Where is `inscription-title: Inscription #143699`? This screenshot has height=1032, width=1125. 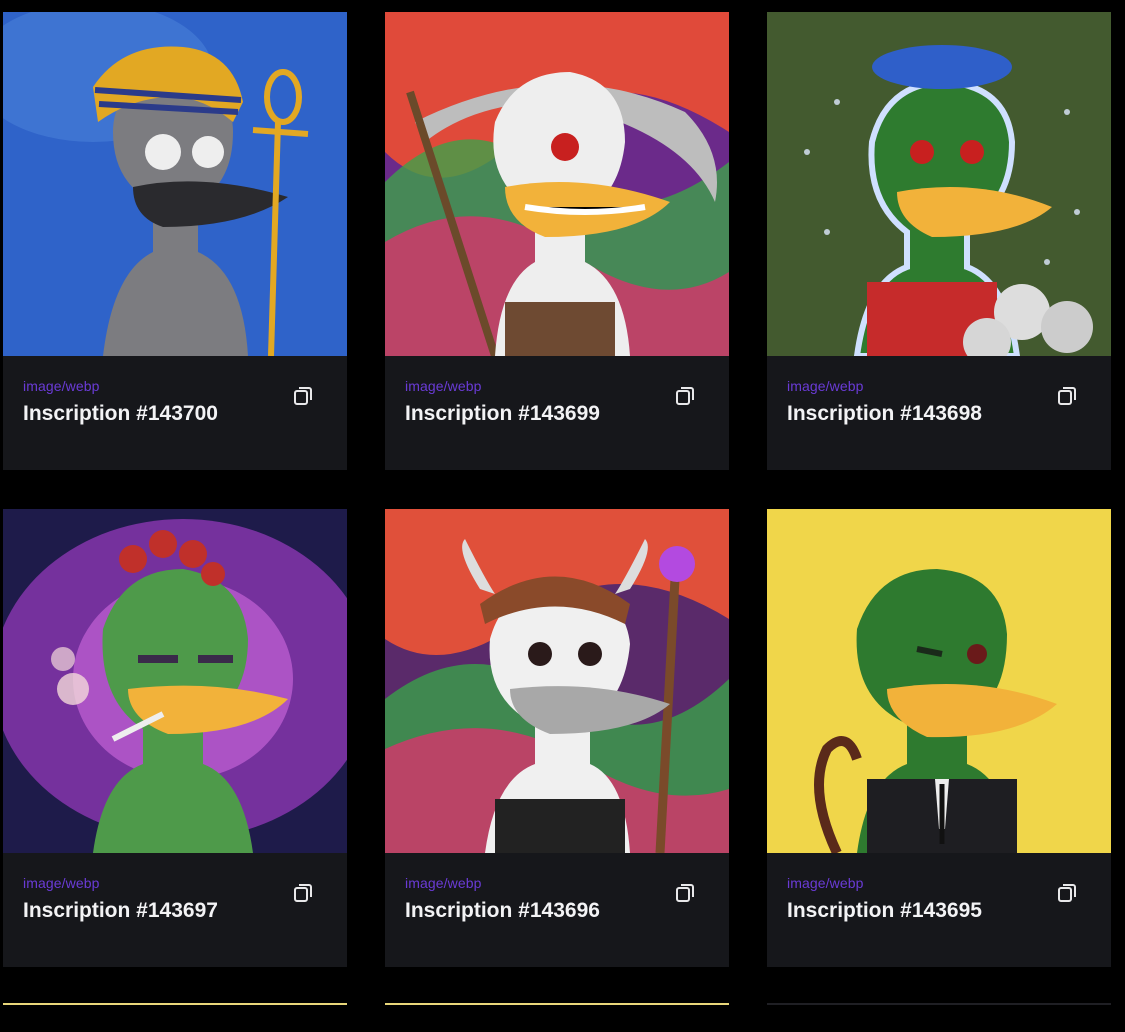 inscription-title: Inscription #143699 is located at coordinates (502, 414).